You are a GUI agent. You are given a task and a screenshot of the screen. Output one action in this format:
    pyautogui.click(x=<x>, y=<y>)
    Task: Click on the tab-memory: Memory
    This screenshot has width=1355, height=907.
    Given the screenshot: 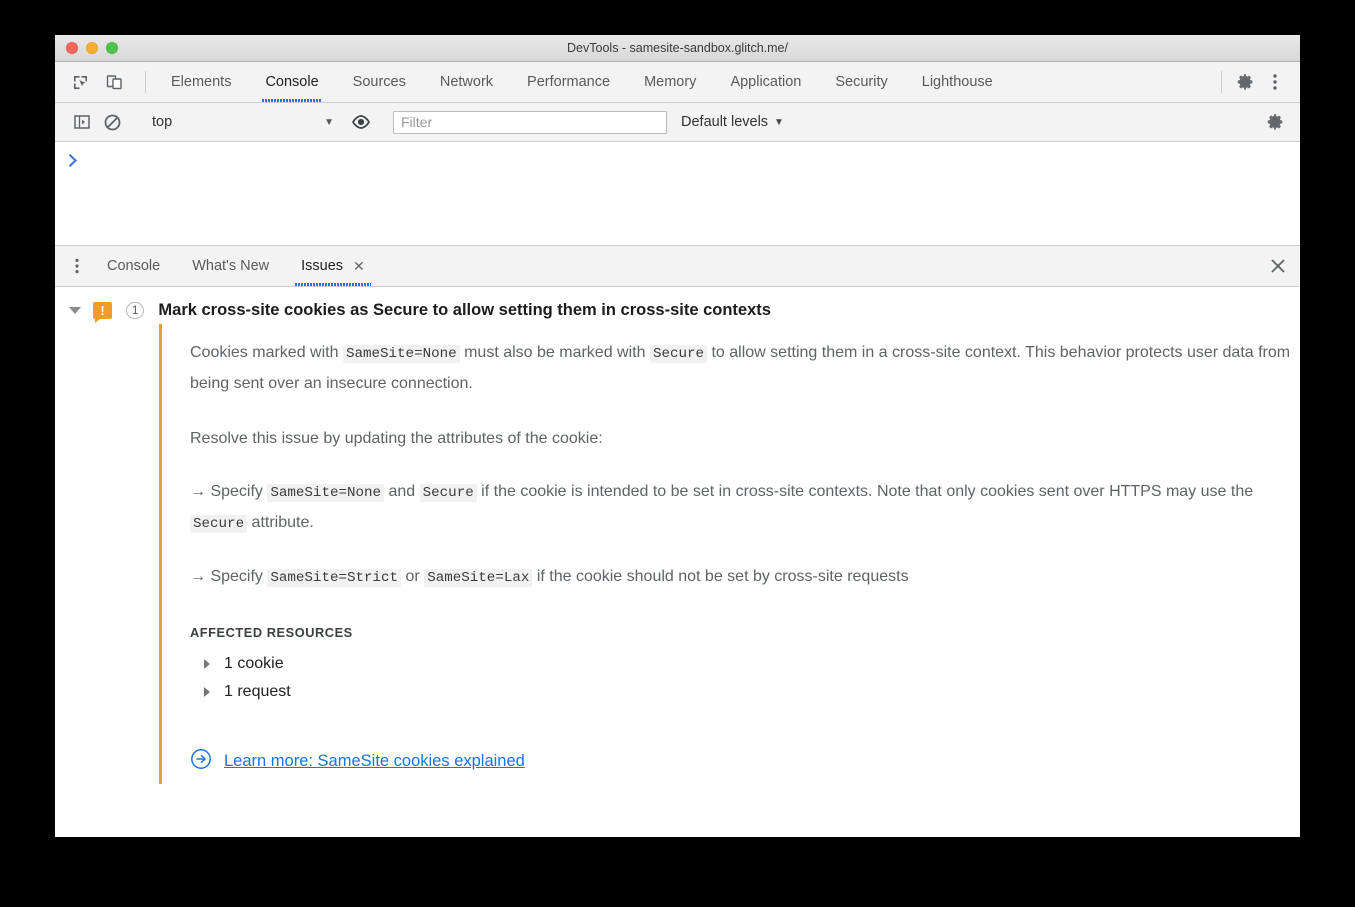 What is the action you would take?
    pyautogui.click(x=670, y=82)
    